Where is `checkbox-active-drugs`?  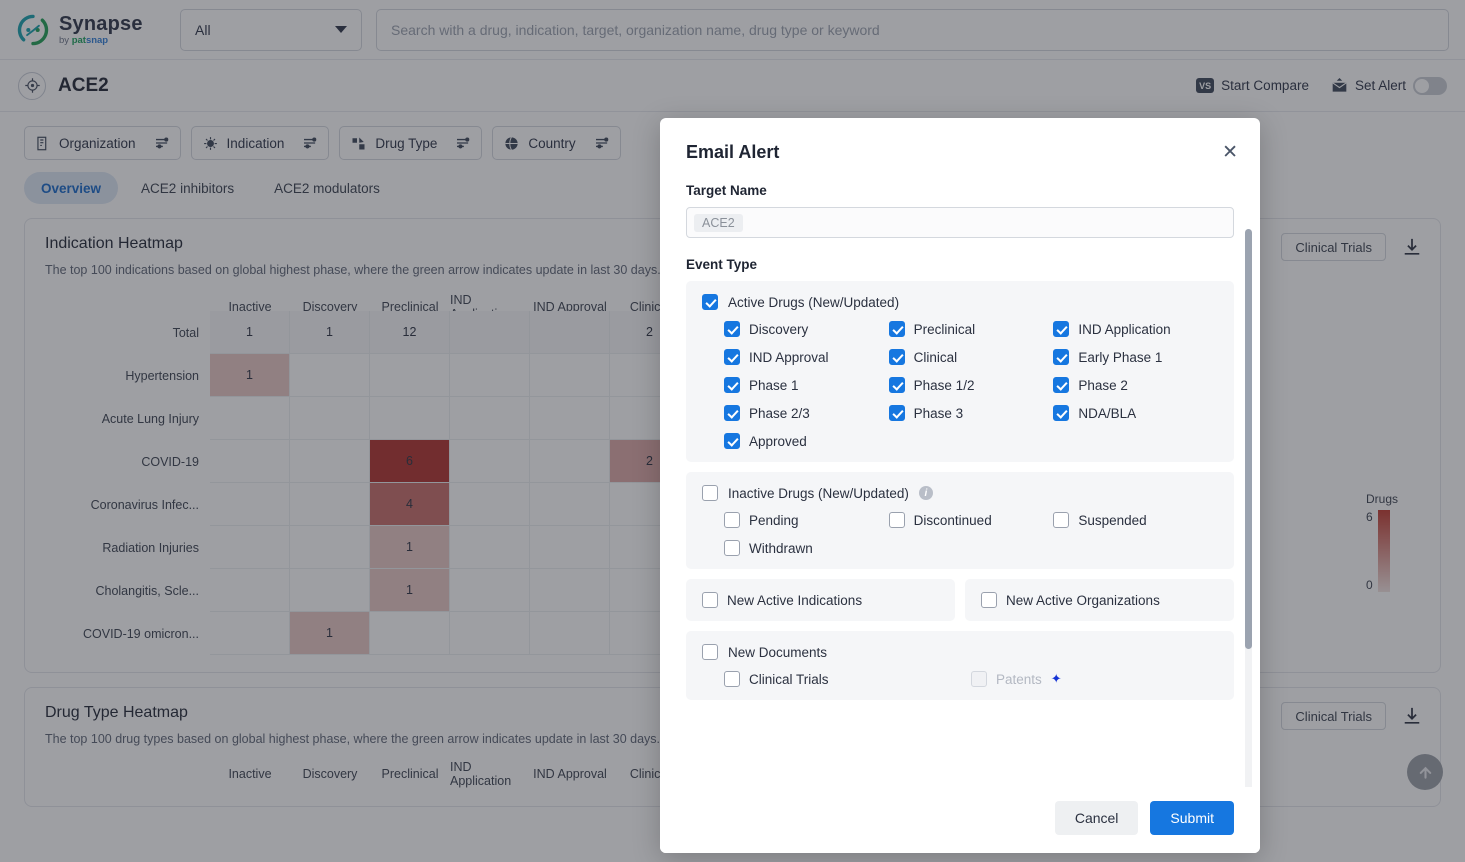 checkbox-active-drugs is located at coordinates (710, 302).